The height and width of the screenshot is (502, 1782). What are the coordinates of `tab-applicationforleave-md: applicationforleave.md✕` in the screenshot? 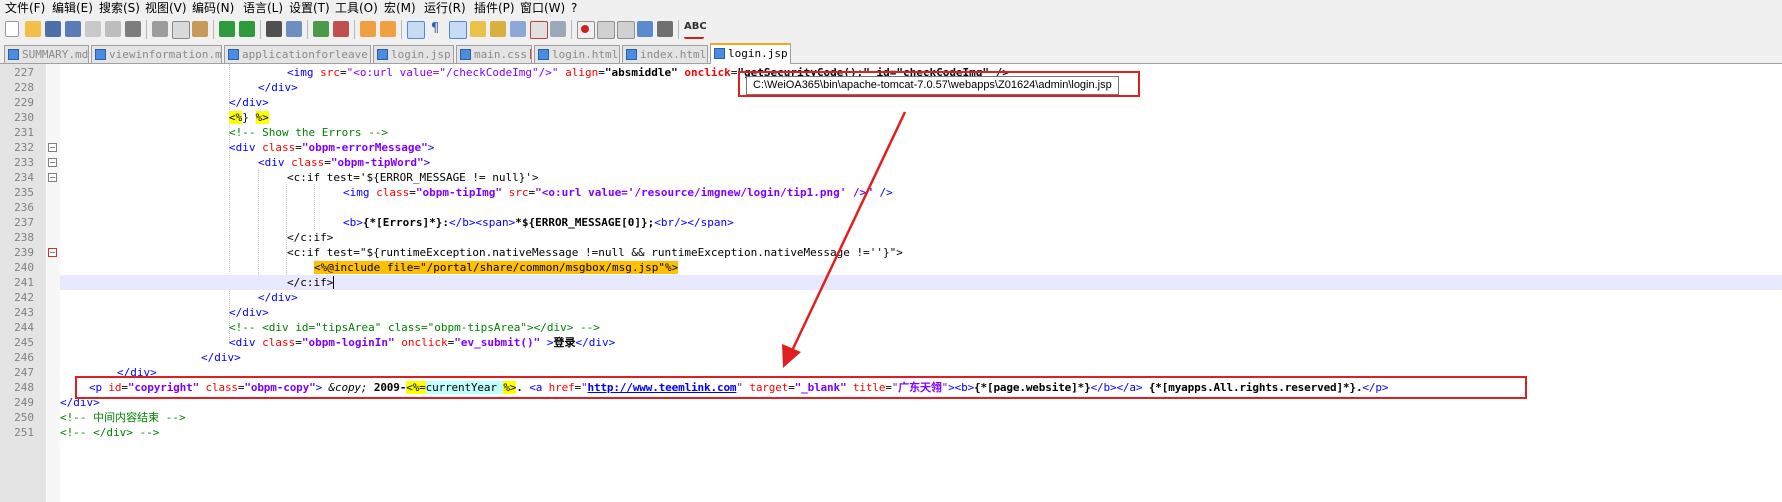 It's located at (297, 54).